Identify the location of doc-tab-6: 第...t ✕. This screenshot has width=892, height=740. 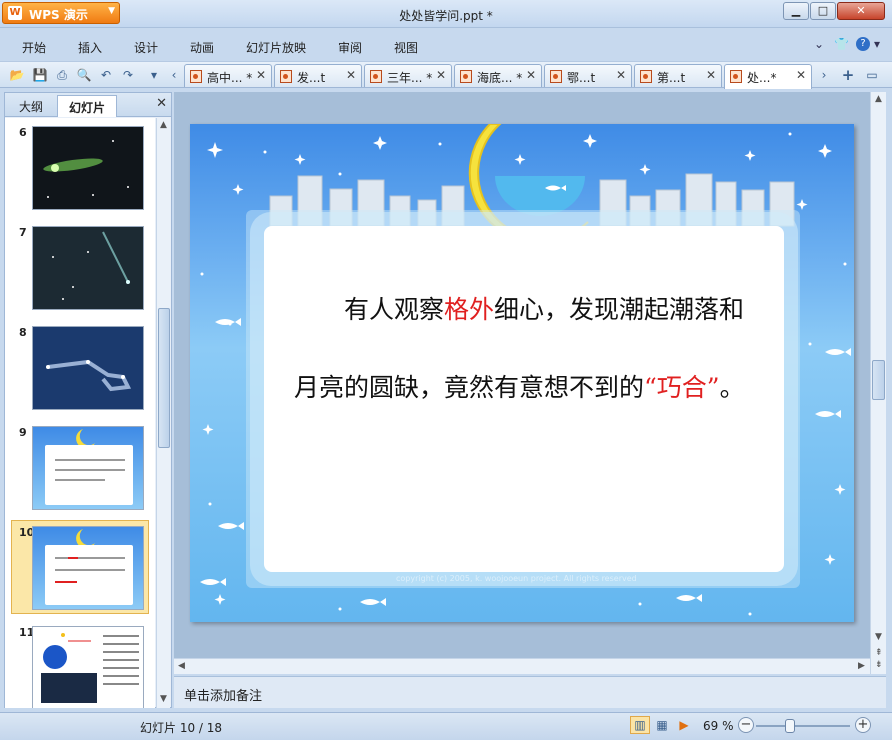
(678, 75).